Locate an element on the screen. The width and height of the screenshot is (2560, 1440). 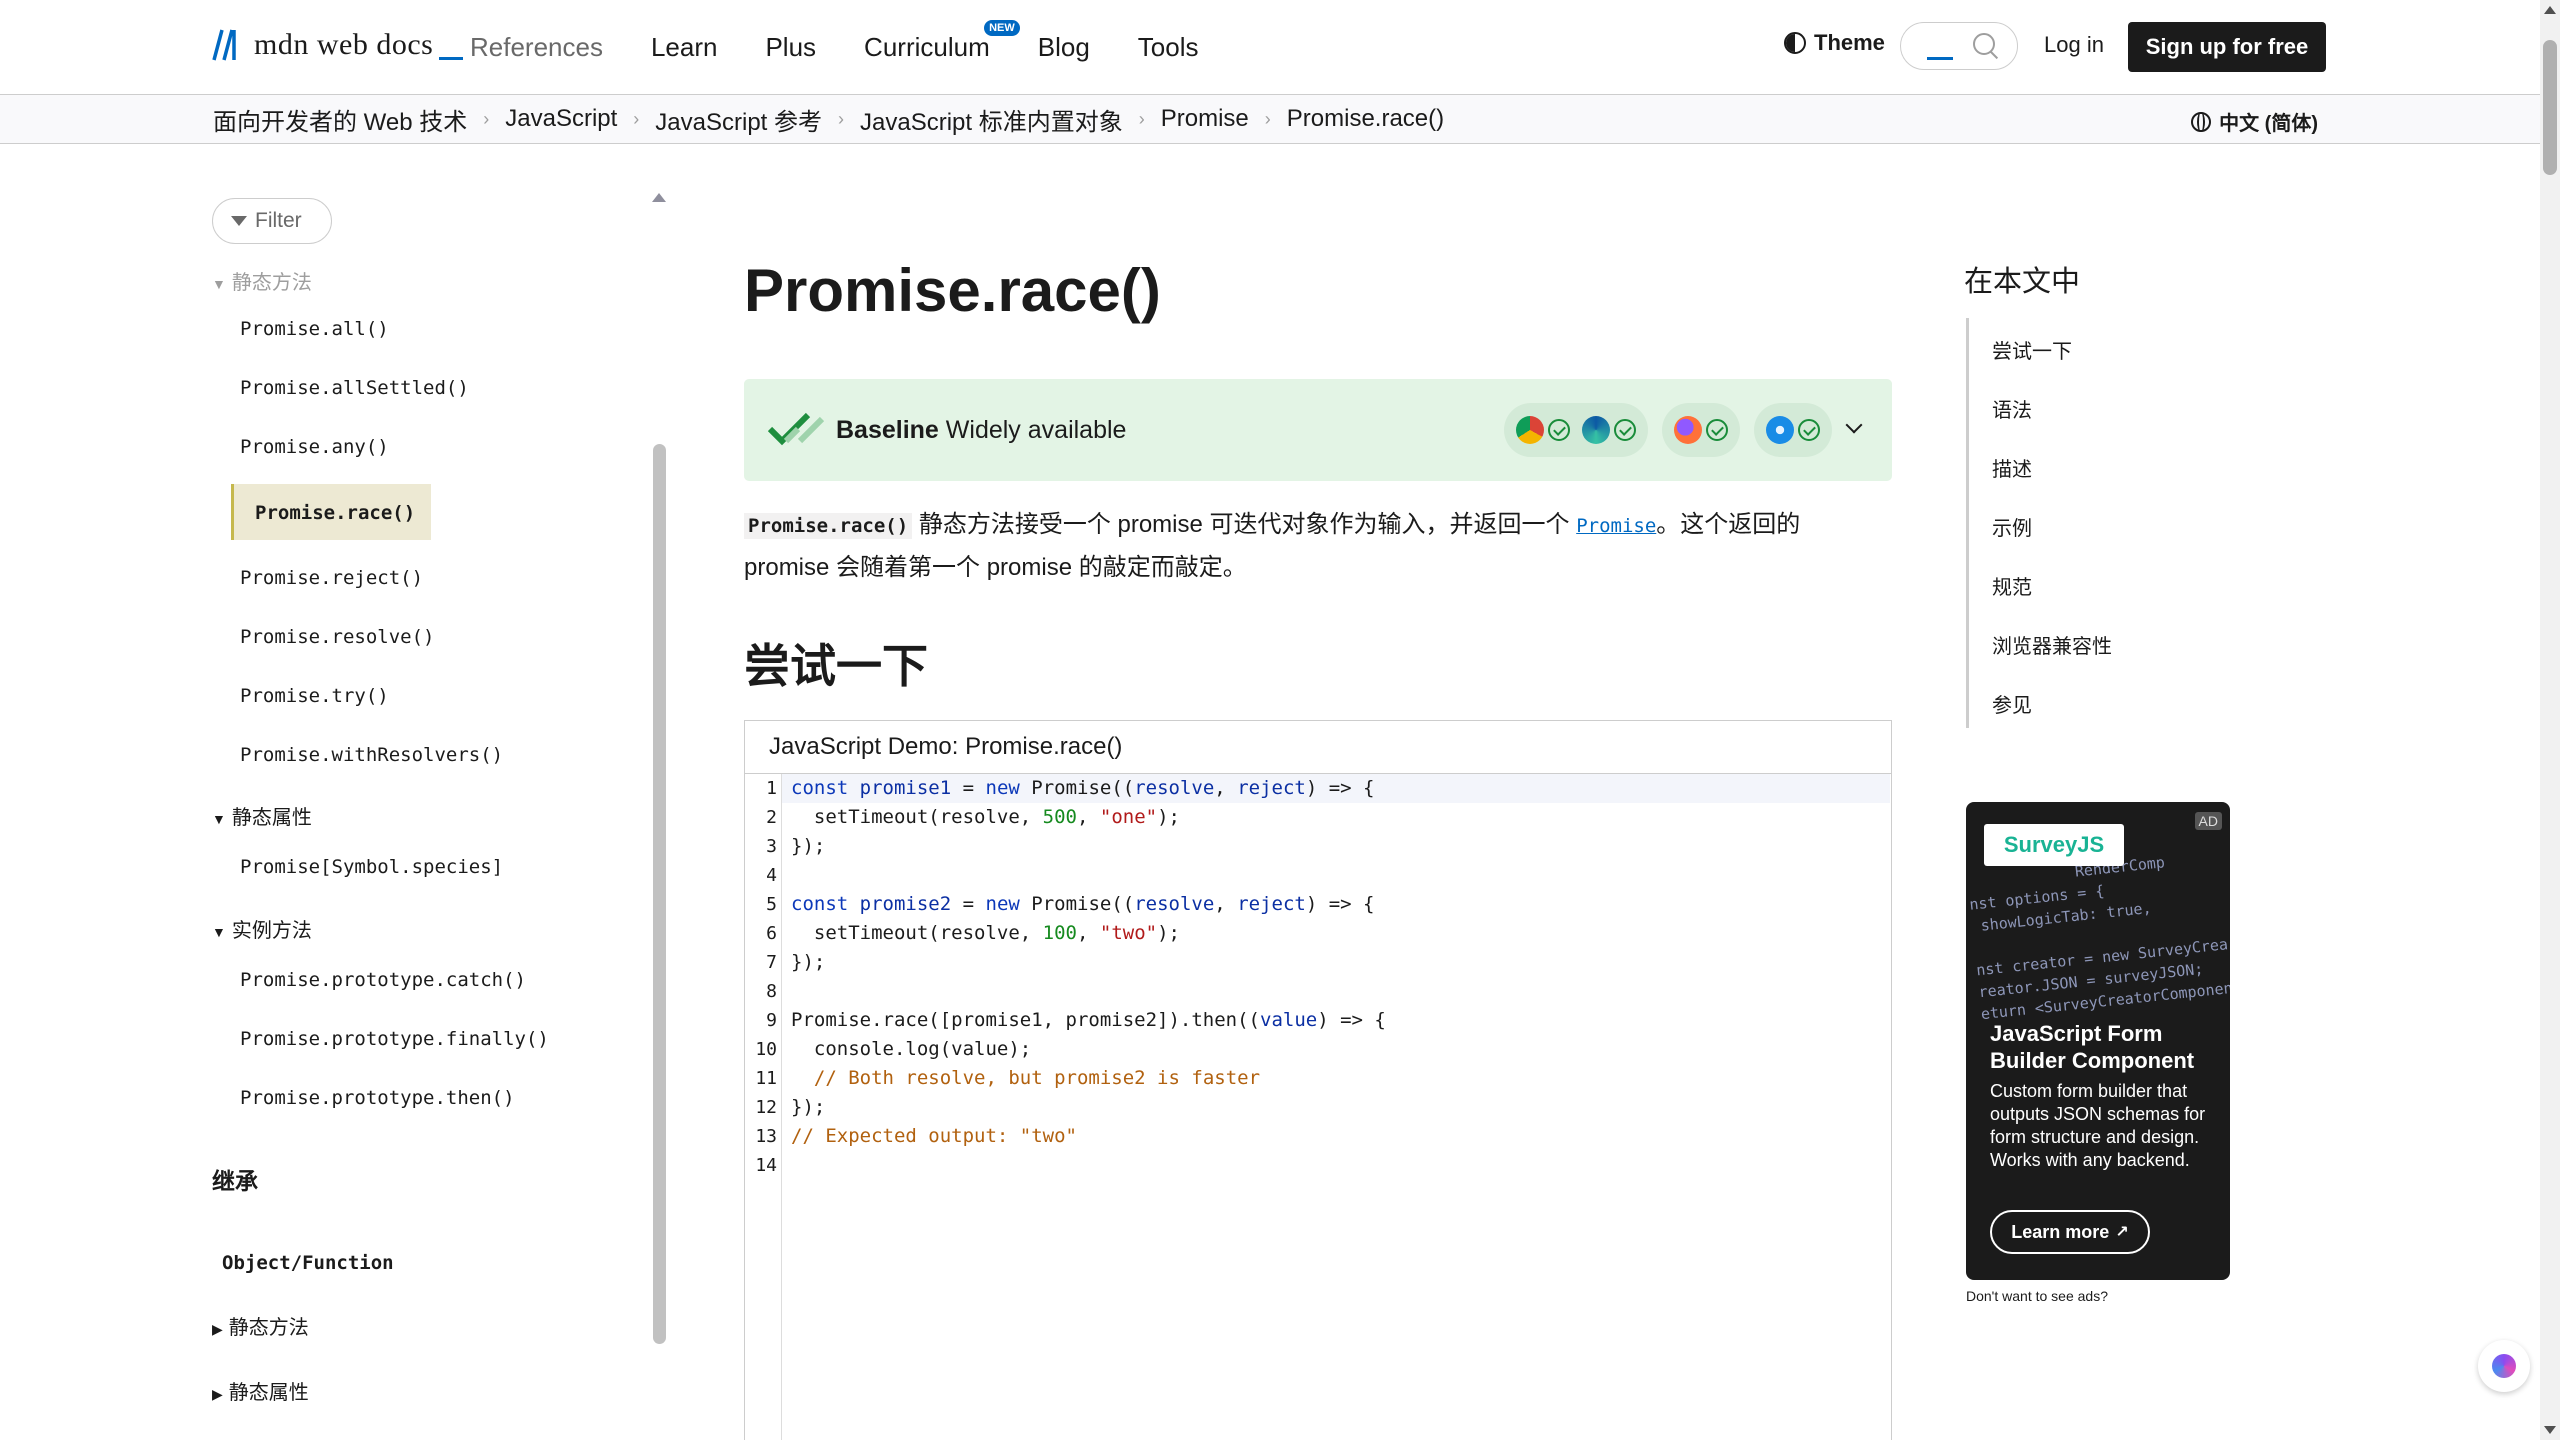
toc-divider is located at coordinates (1967, 523).